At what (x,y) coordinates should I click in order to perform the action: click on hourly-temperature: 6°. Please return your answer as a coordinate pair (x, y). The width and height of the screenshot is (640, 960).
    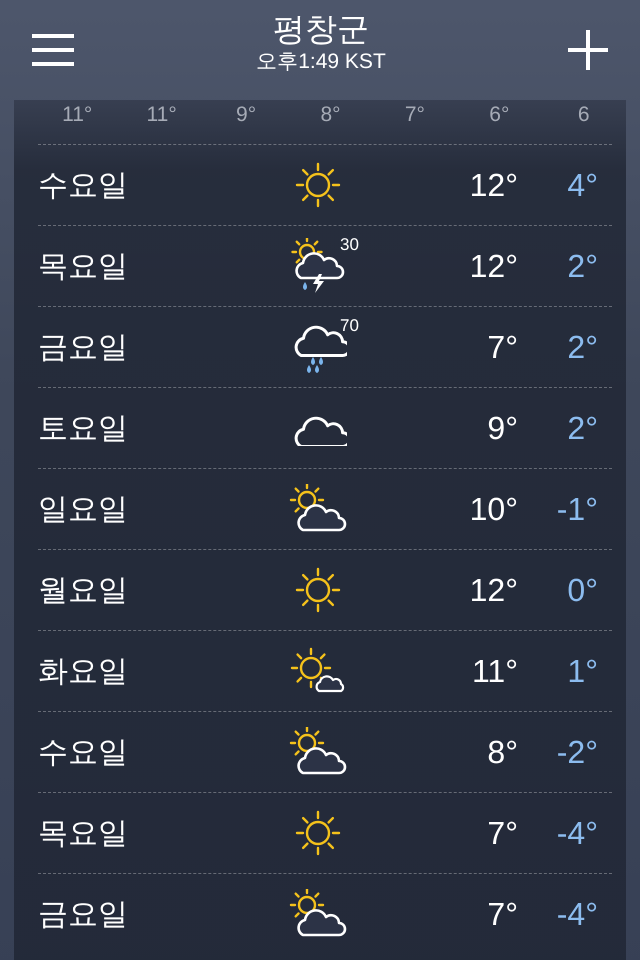
    Looking at the image, I should click on (499, 115).